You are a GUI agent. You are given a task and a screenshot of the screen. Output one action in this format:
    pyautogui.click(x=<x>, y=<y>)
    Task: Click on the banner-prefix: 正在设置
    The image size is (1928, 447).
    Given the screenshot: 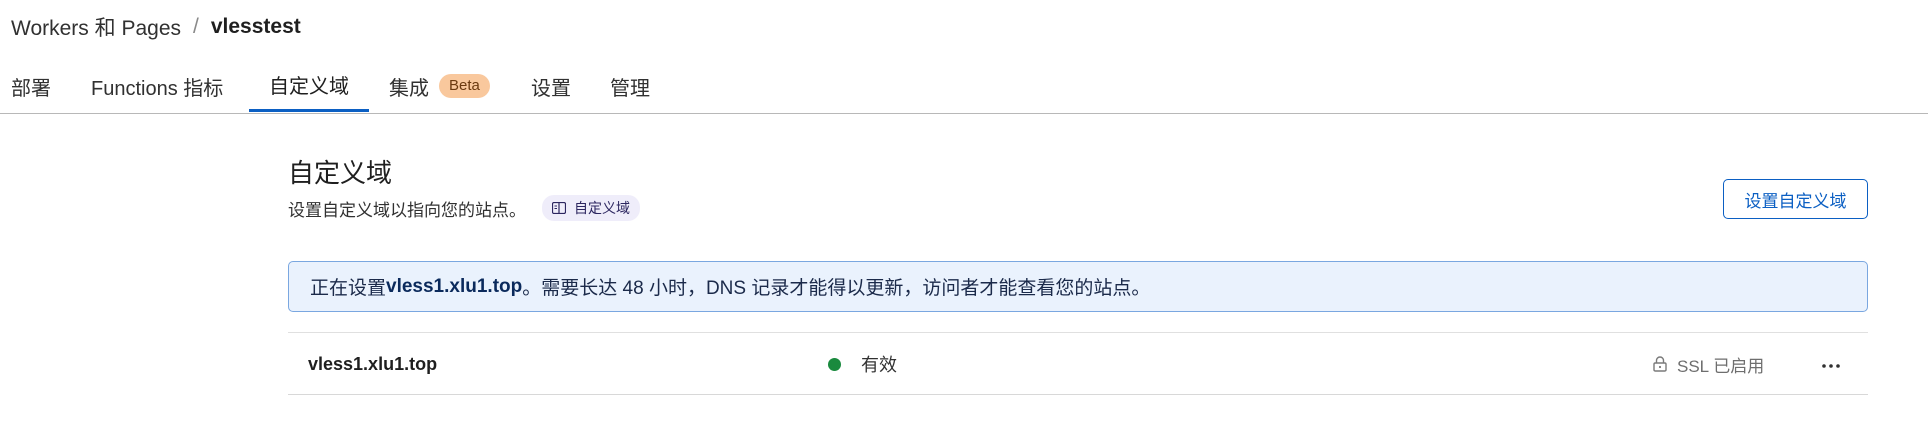 What is the action you would take?
    pyautogui.click(x=348, y=288)
    